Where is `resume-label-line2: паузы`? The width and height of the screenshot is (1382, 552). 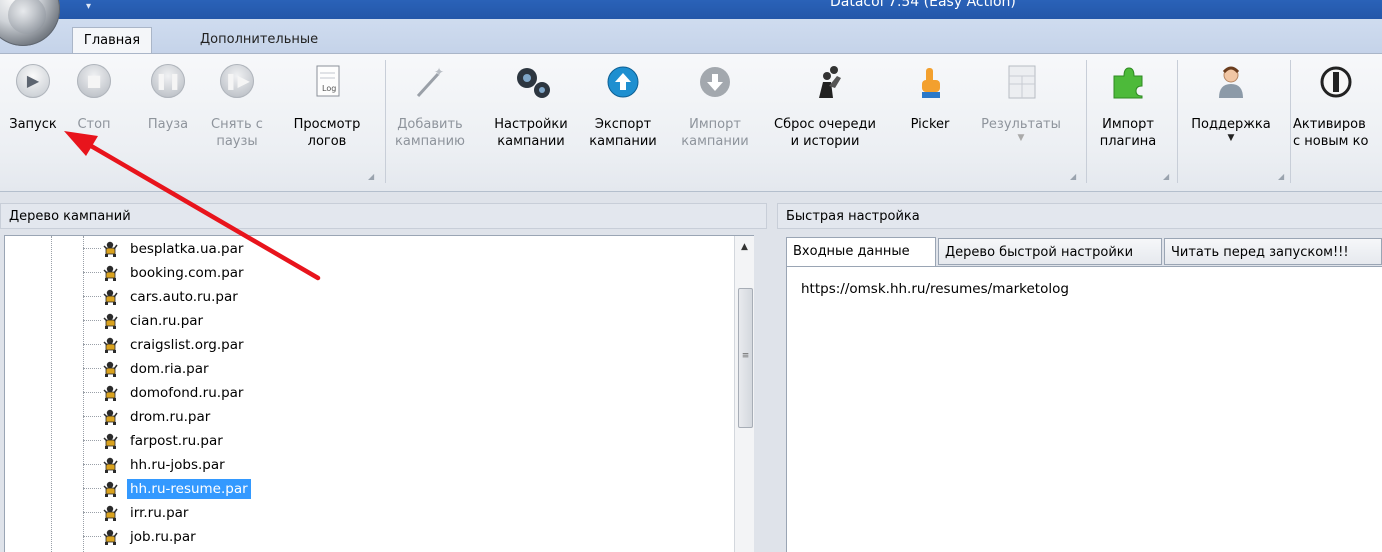
resume-label-line2: паузы is located at coordinates (237, 141).